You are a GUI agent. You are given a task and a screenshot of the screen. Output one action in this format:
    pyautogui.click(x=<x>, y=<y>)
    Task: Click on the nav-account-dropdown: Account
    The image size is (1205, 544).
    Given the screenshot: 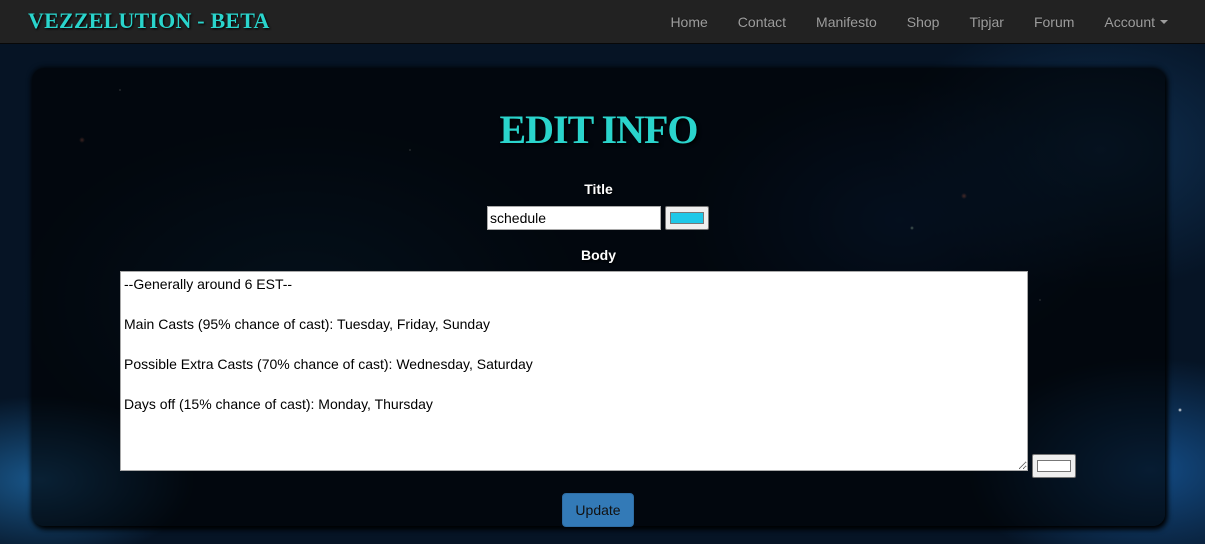 What is the action you would take?
    pyautogui.click(x=1136, y=22)
    